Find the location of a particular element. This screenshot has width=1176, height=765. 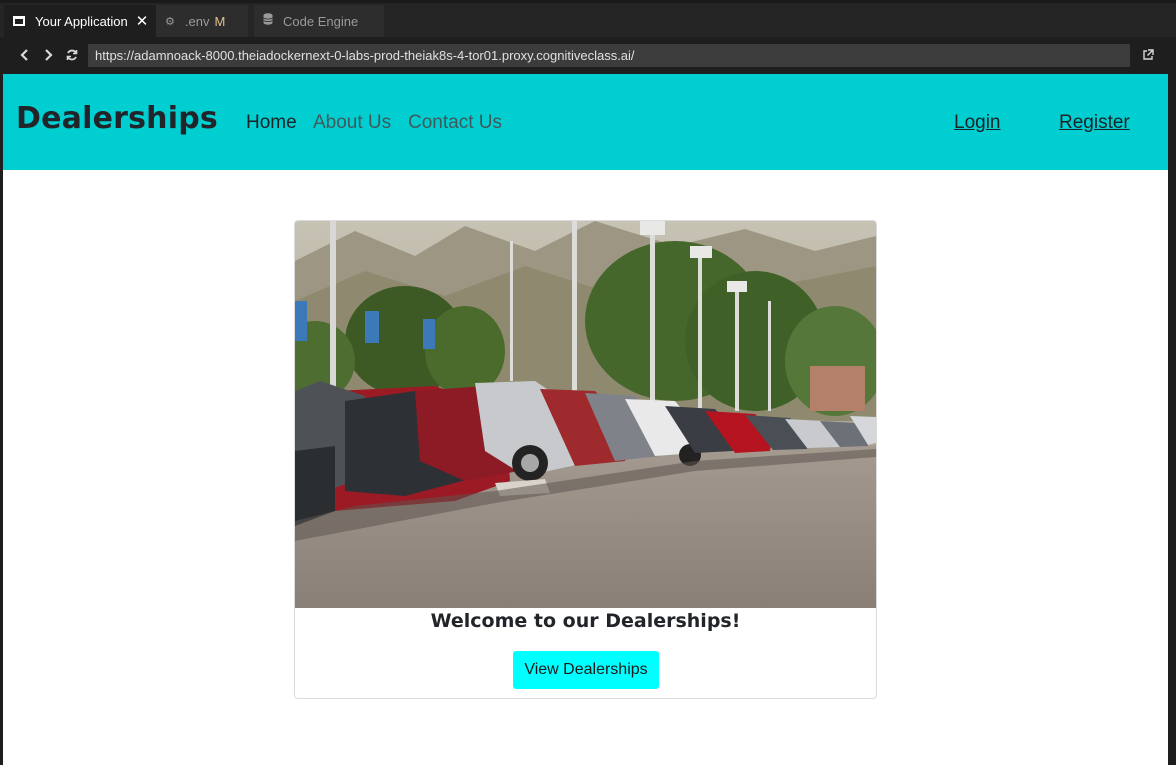

url-input is located at coordinates (609, 55).